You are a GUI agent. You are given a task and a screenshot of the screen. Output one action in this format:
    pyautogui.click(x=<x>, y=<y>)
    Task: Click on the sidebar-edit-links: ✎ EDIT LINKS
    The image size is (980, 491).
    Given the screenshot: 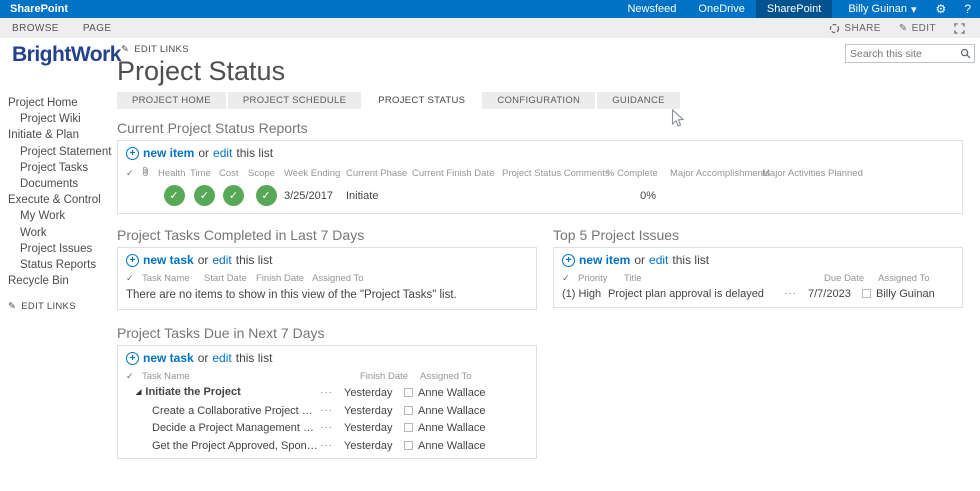 What is the action you would take?
    pyautogui.click(x=61, y=306)
    